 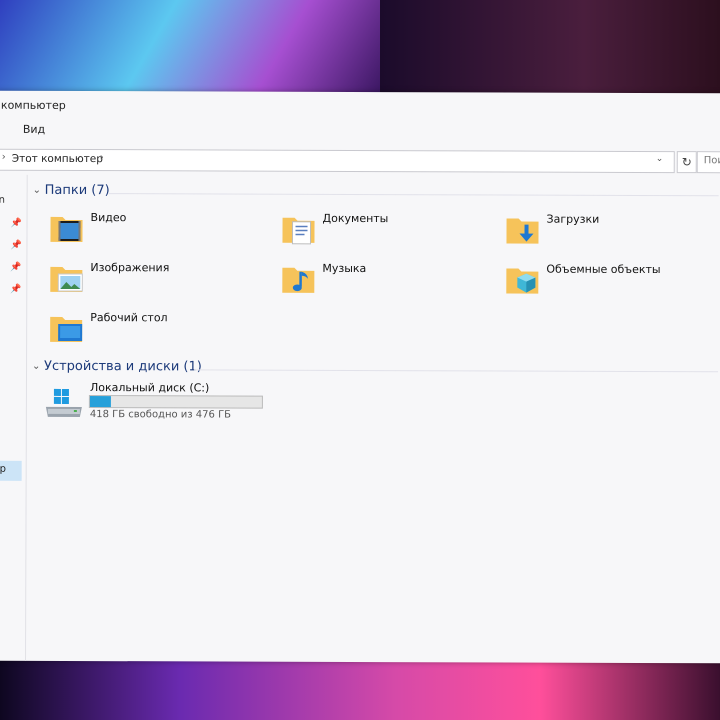 What do you see at coordinates (360, 106) in the screenshot?
I see `title-bar: компьютер` at bounding box center [360, 106].